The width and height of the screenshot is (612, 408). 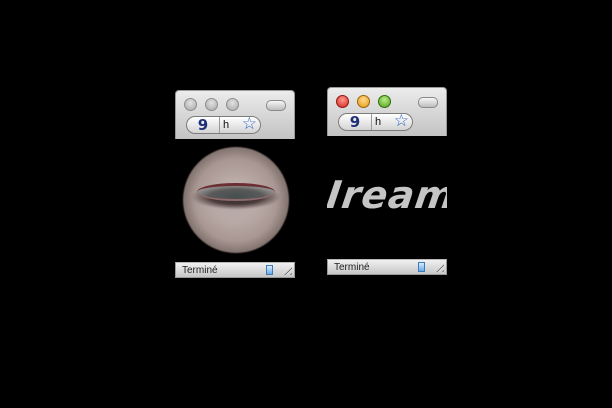 I want to click on page-content, so click(x=235, y=200).